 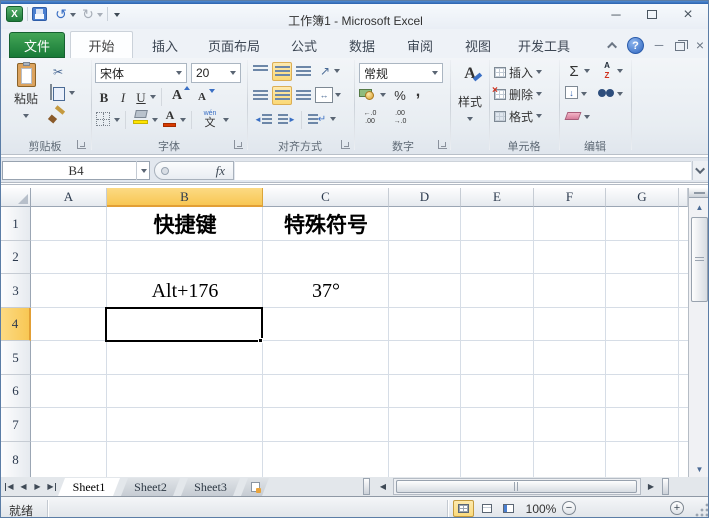 I want to click on percent-style-button: %, so click(x=400, y=95).